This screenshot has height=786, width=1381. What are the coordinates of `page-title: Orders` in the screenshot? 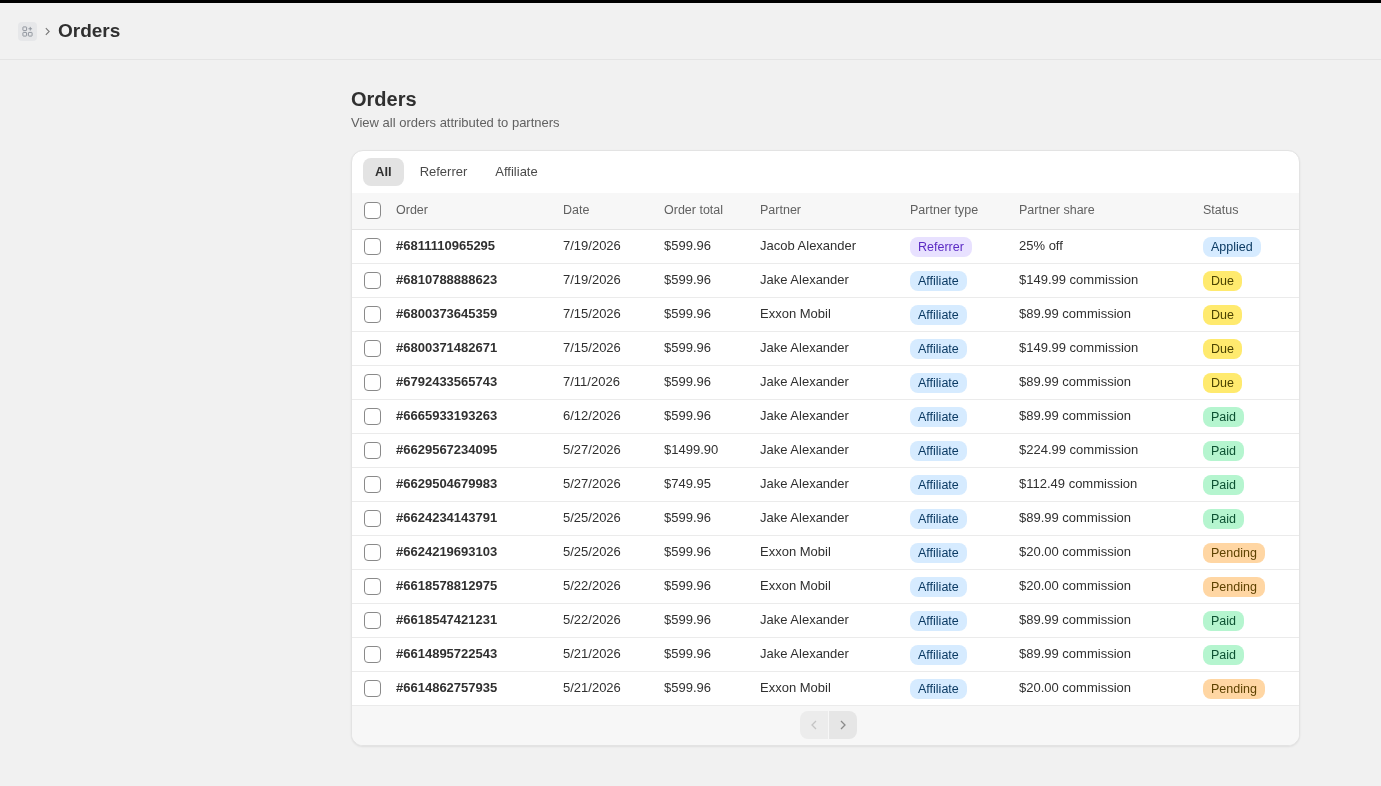 It's located at (384, 99).